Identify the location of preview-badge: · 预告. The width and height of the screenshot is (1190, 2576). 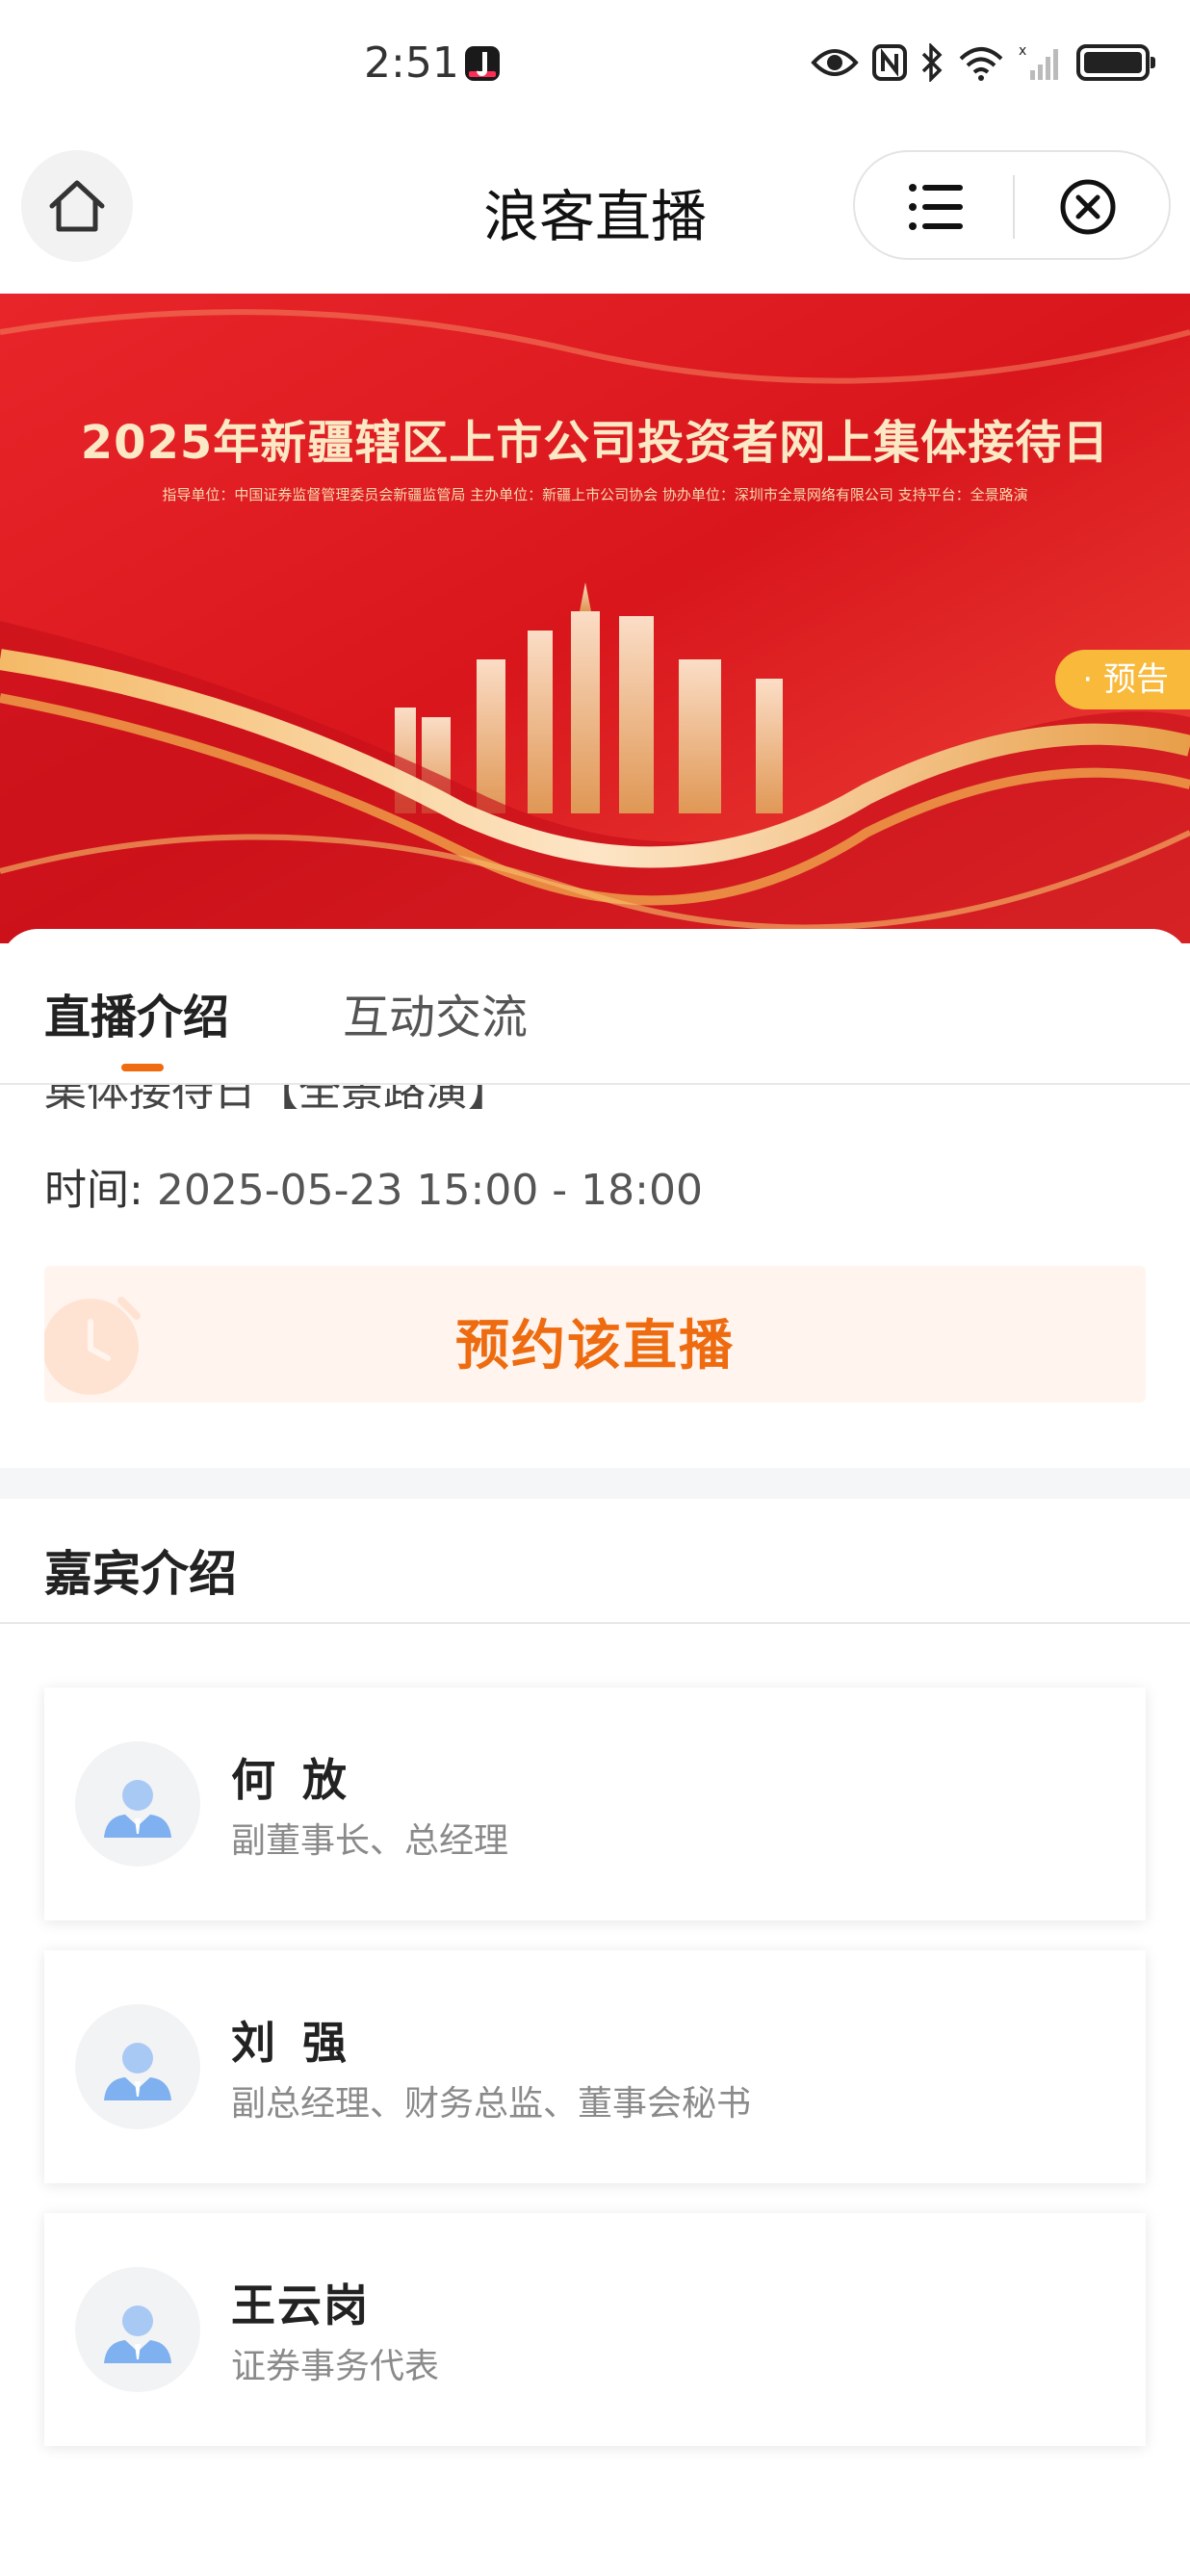
(1123, 679).